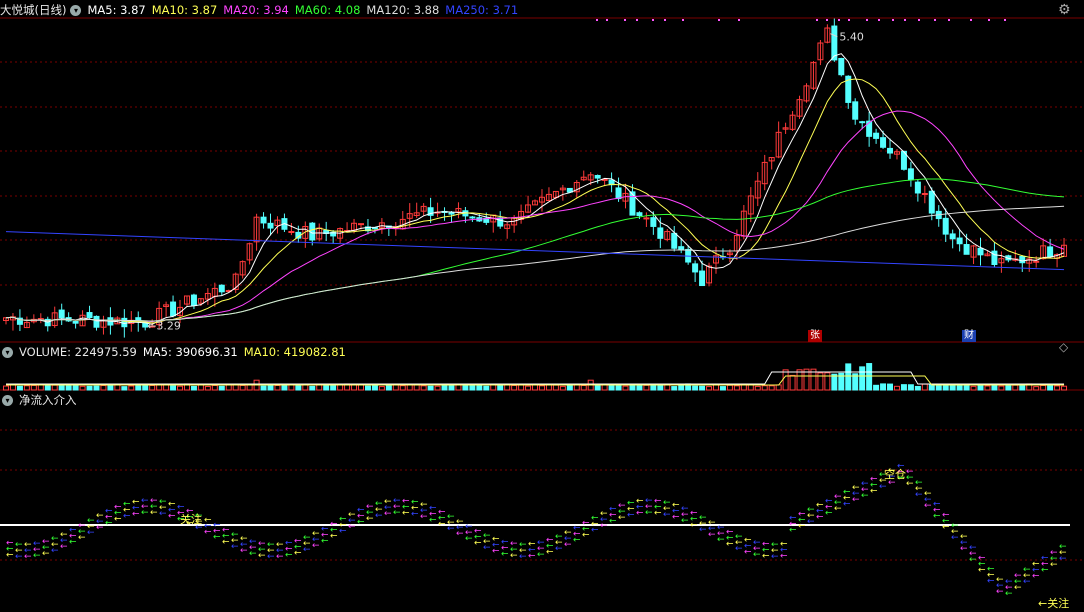  I want to click on ma-indicator-4: MA120: 3.88, so click(403, 10).